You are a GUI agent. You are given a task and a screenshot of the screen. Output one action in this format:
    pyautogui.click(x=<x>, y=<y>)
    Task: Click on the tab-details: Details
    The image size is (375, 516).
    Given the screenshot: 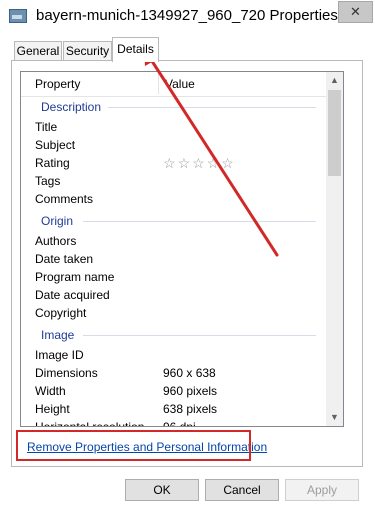 What is the action you would take?
    pyautogui.click(x=135, y=49)
    